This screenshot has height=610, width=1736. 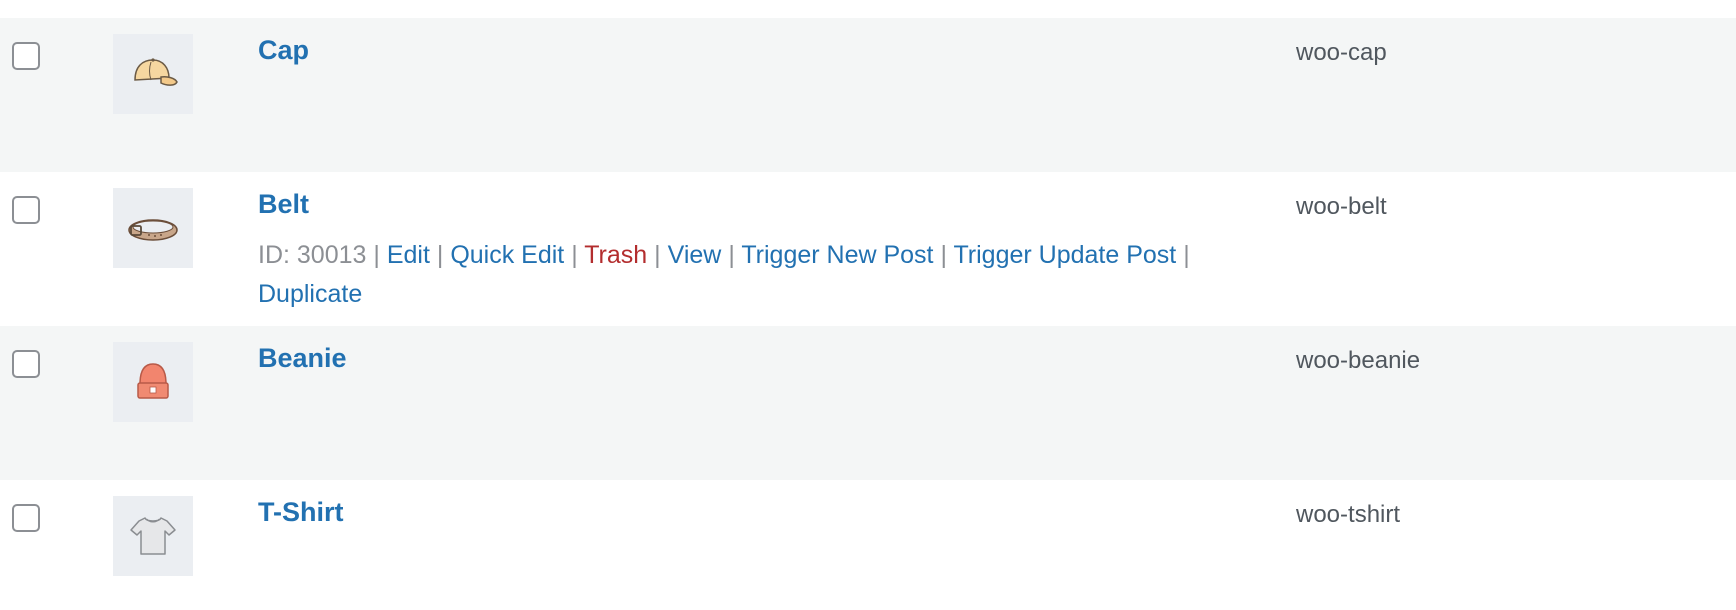 What do you see at coordinates (408, 255) in the screenshot?
I see `edit-link: Edit` at bounding box center [408, 255].